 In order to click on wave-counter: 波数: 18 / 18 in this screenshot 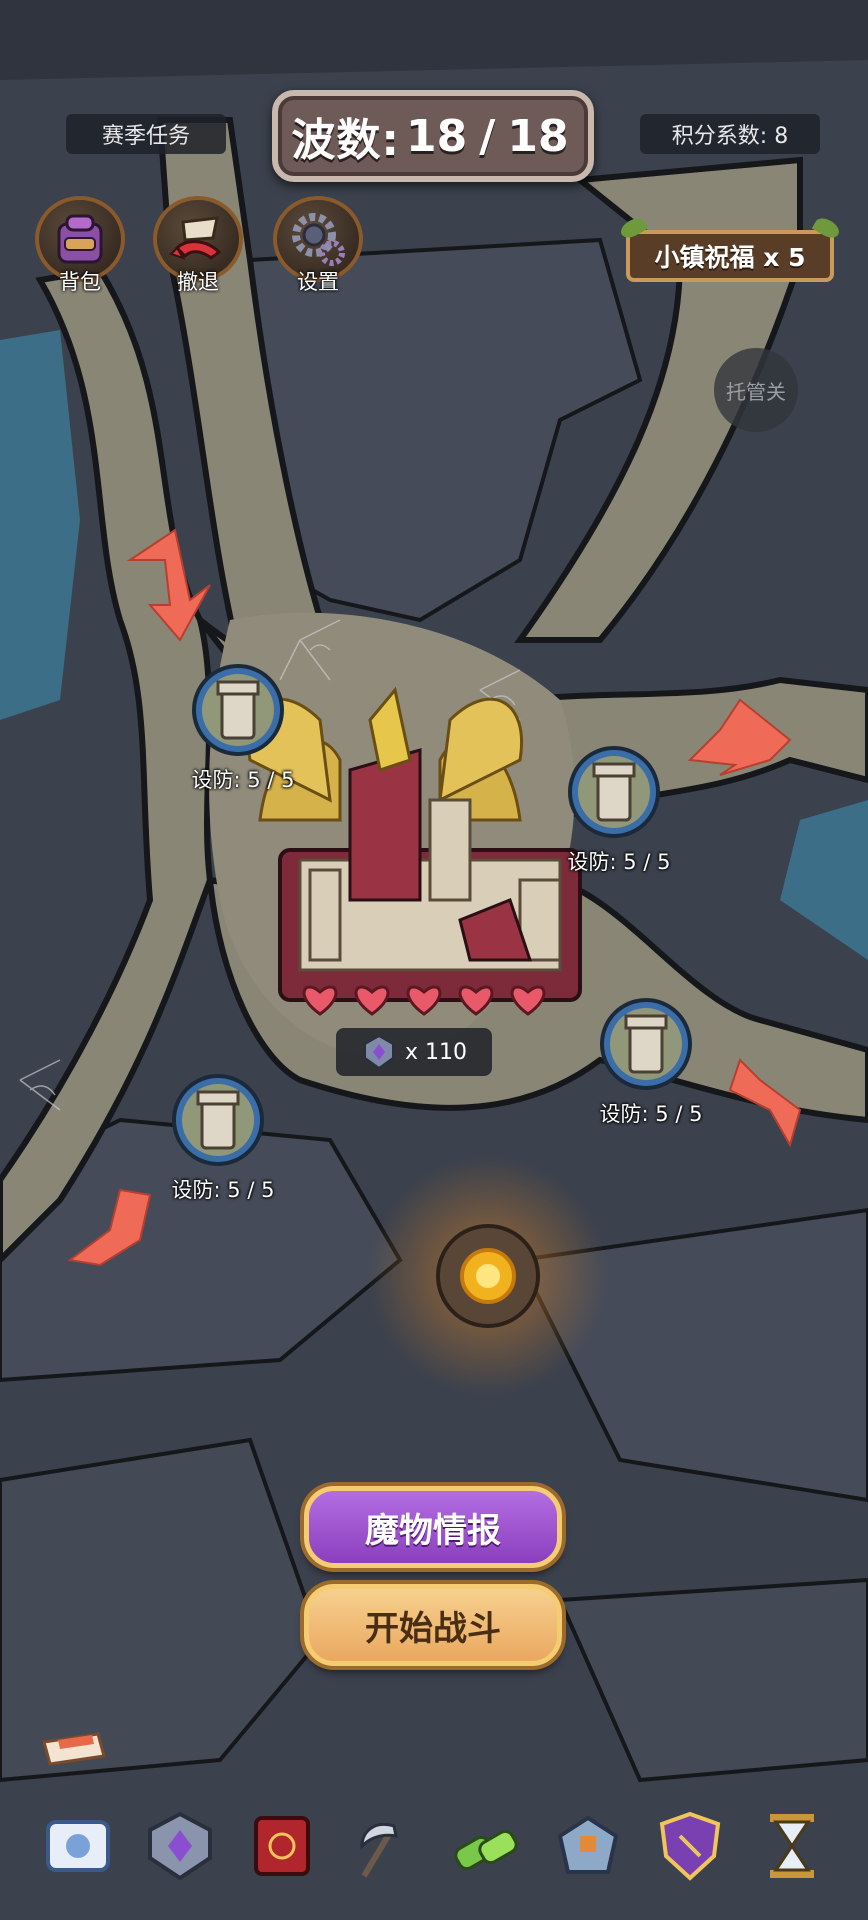, I will do `click(433, 136)`.